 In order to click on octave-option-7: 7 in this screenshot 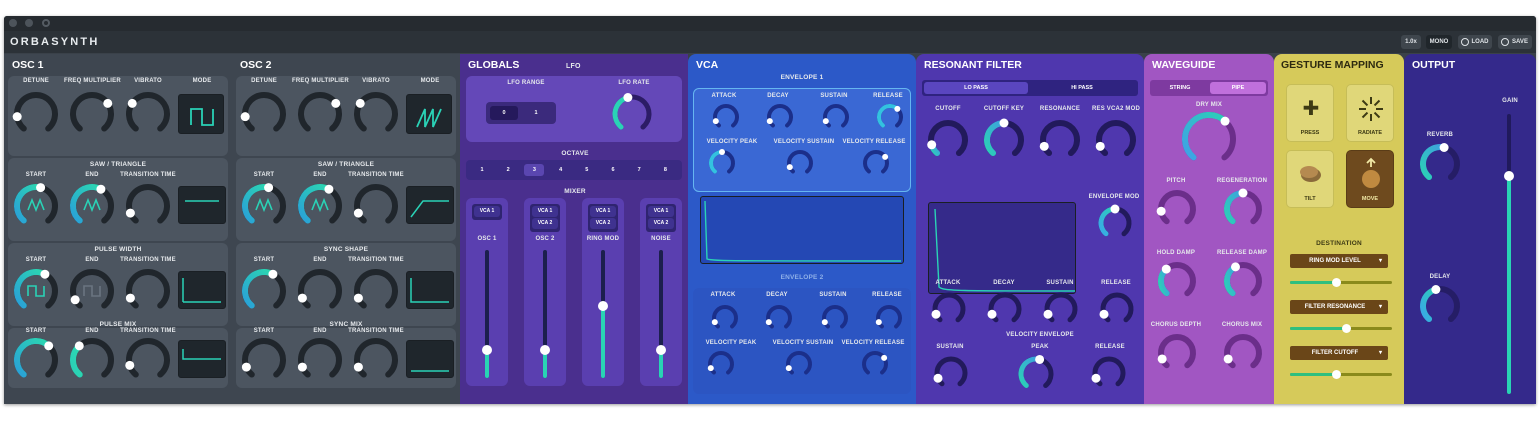, I will do `click(639, 170)`.